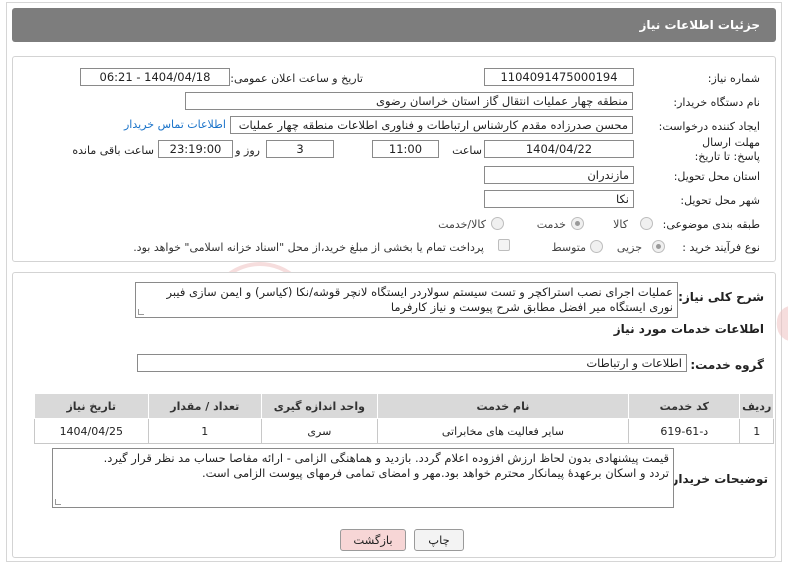 This screenshot has width=788, height=566. What do you see at coordinates (720, 200) in the screenshot?
I see `city-label: شهر محل تحویل:` at bounding box center [720, 200].